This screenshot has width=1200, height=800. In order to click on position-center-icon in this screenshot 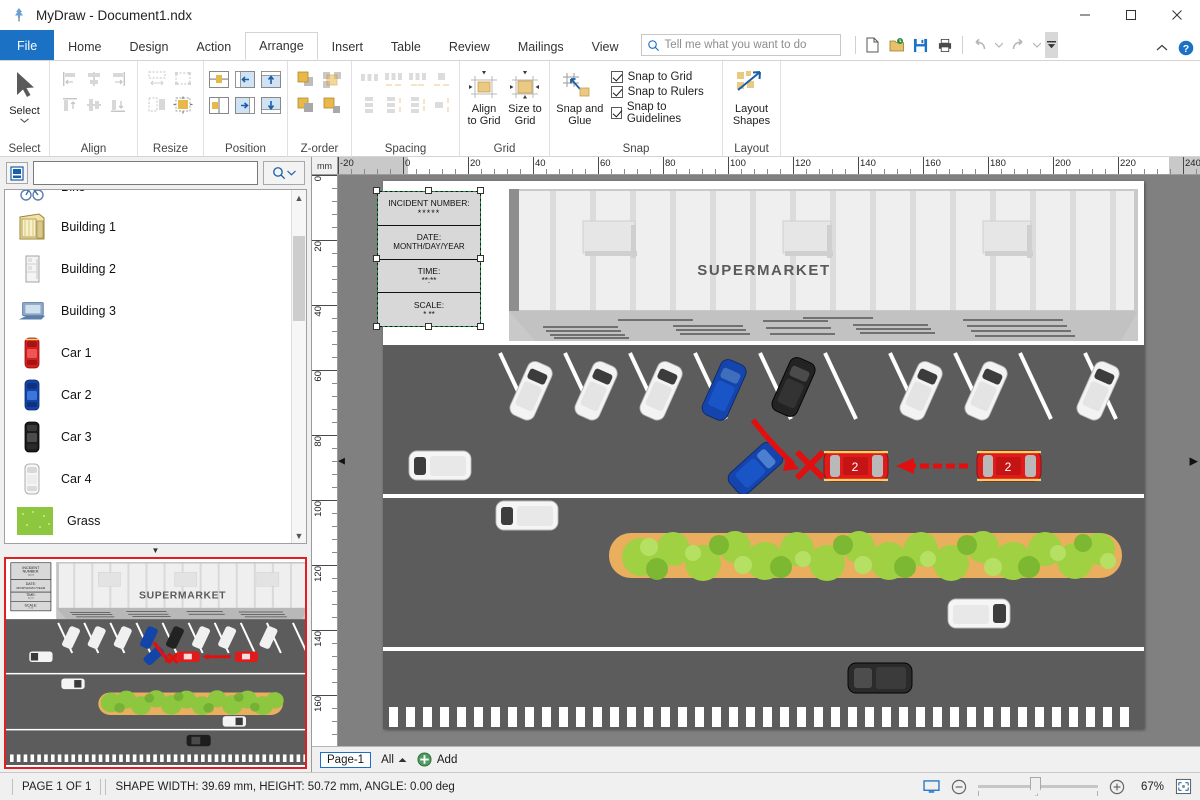, I will do `click(219, 79)`.